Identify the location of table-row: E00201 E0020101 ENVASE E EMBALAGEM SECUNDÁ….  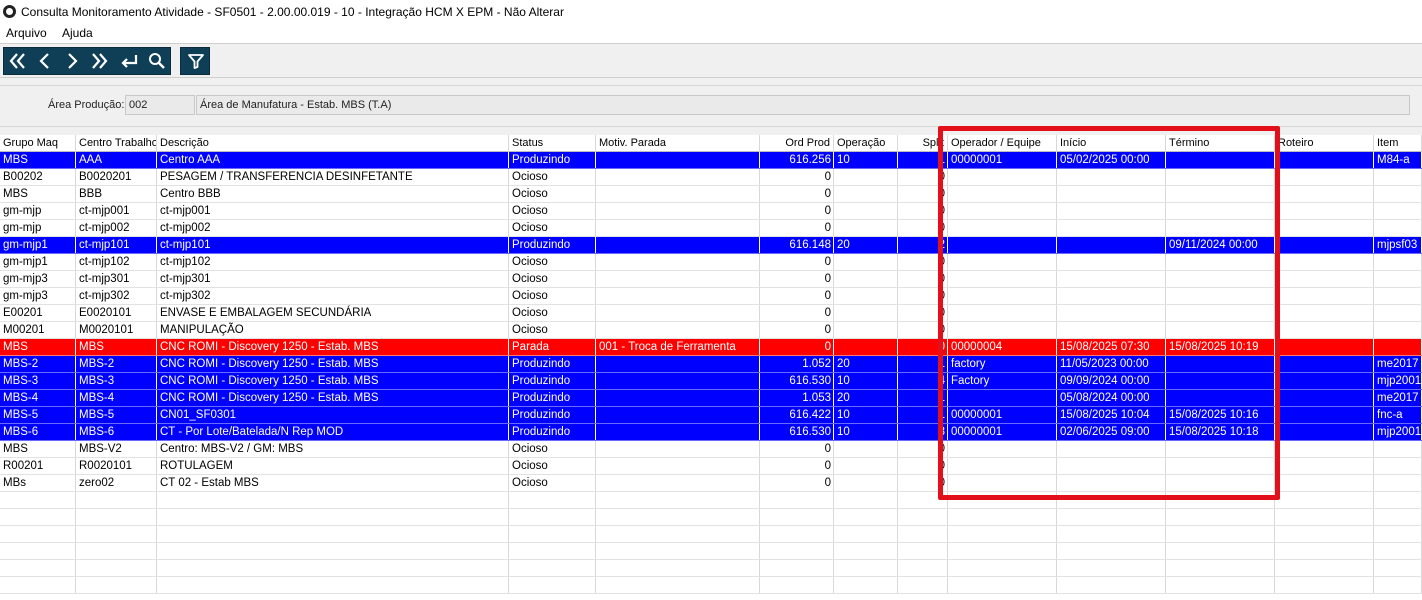
(711, 313).